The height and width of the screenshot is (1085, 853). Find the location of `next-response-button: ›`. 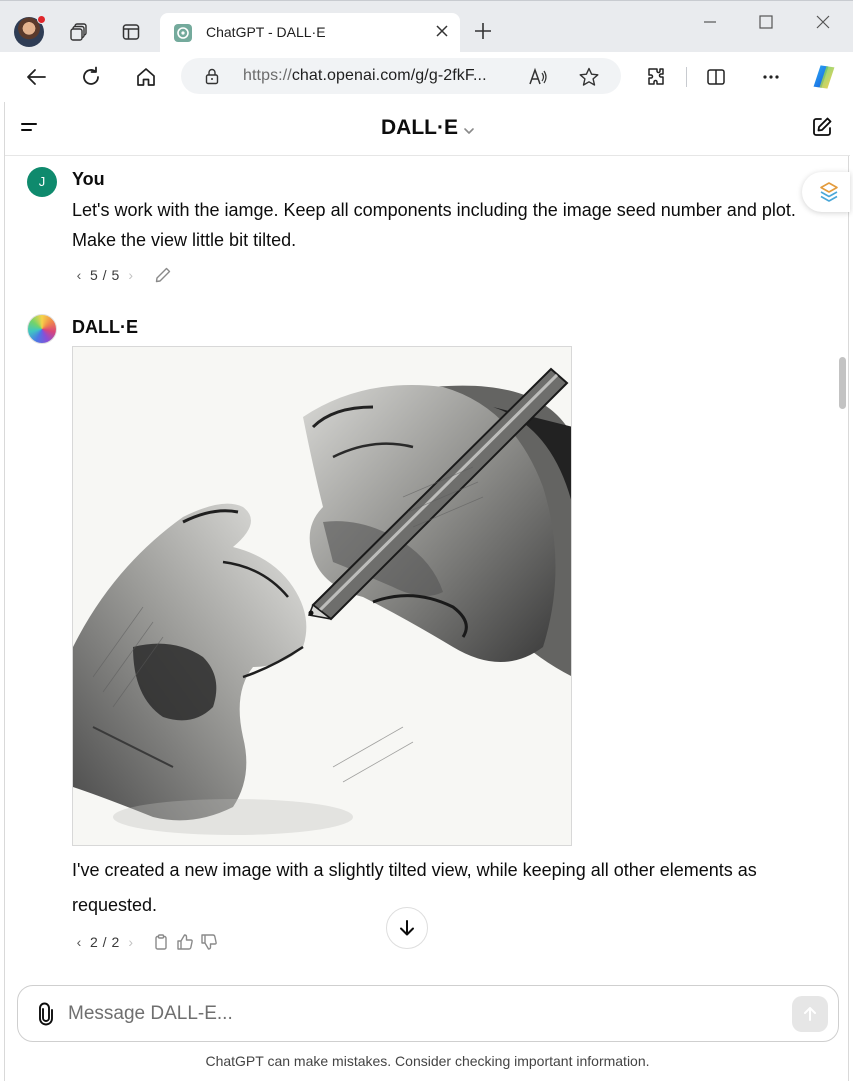

next-response-button: › is located at coordinates (131, 942).